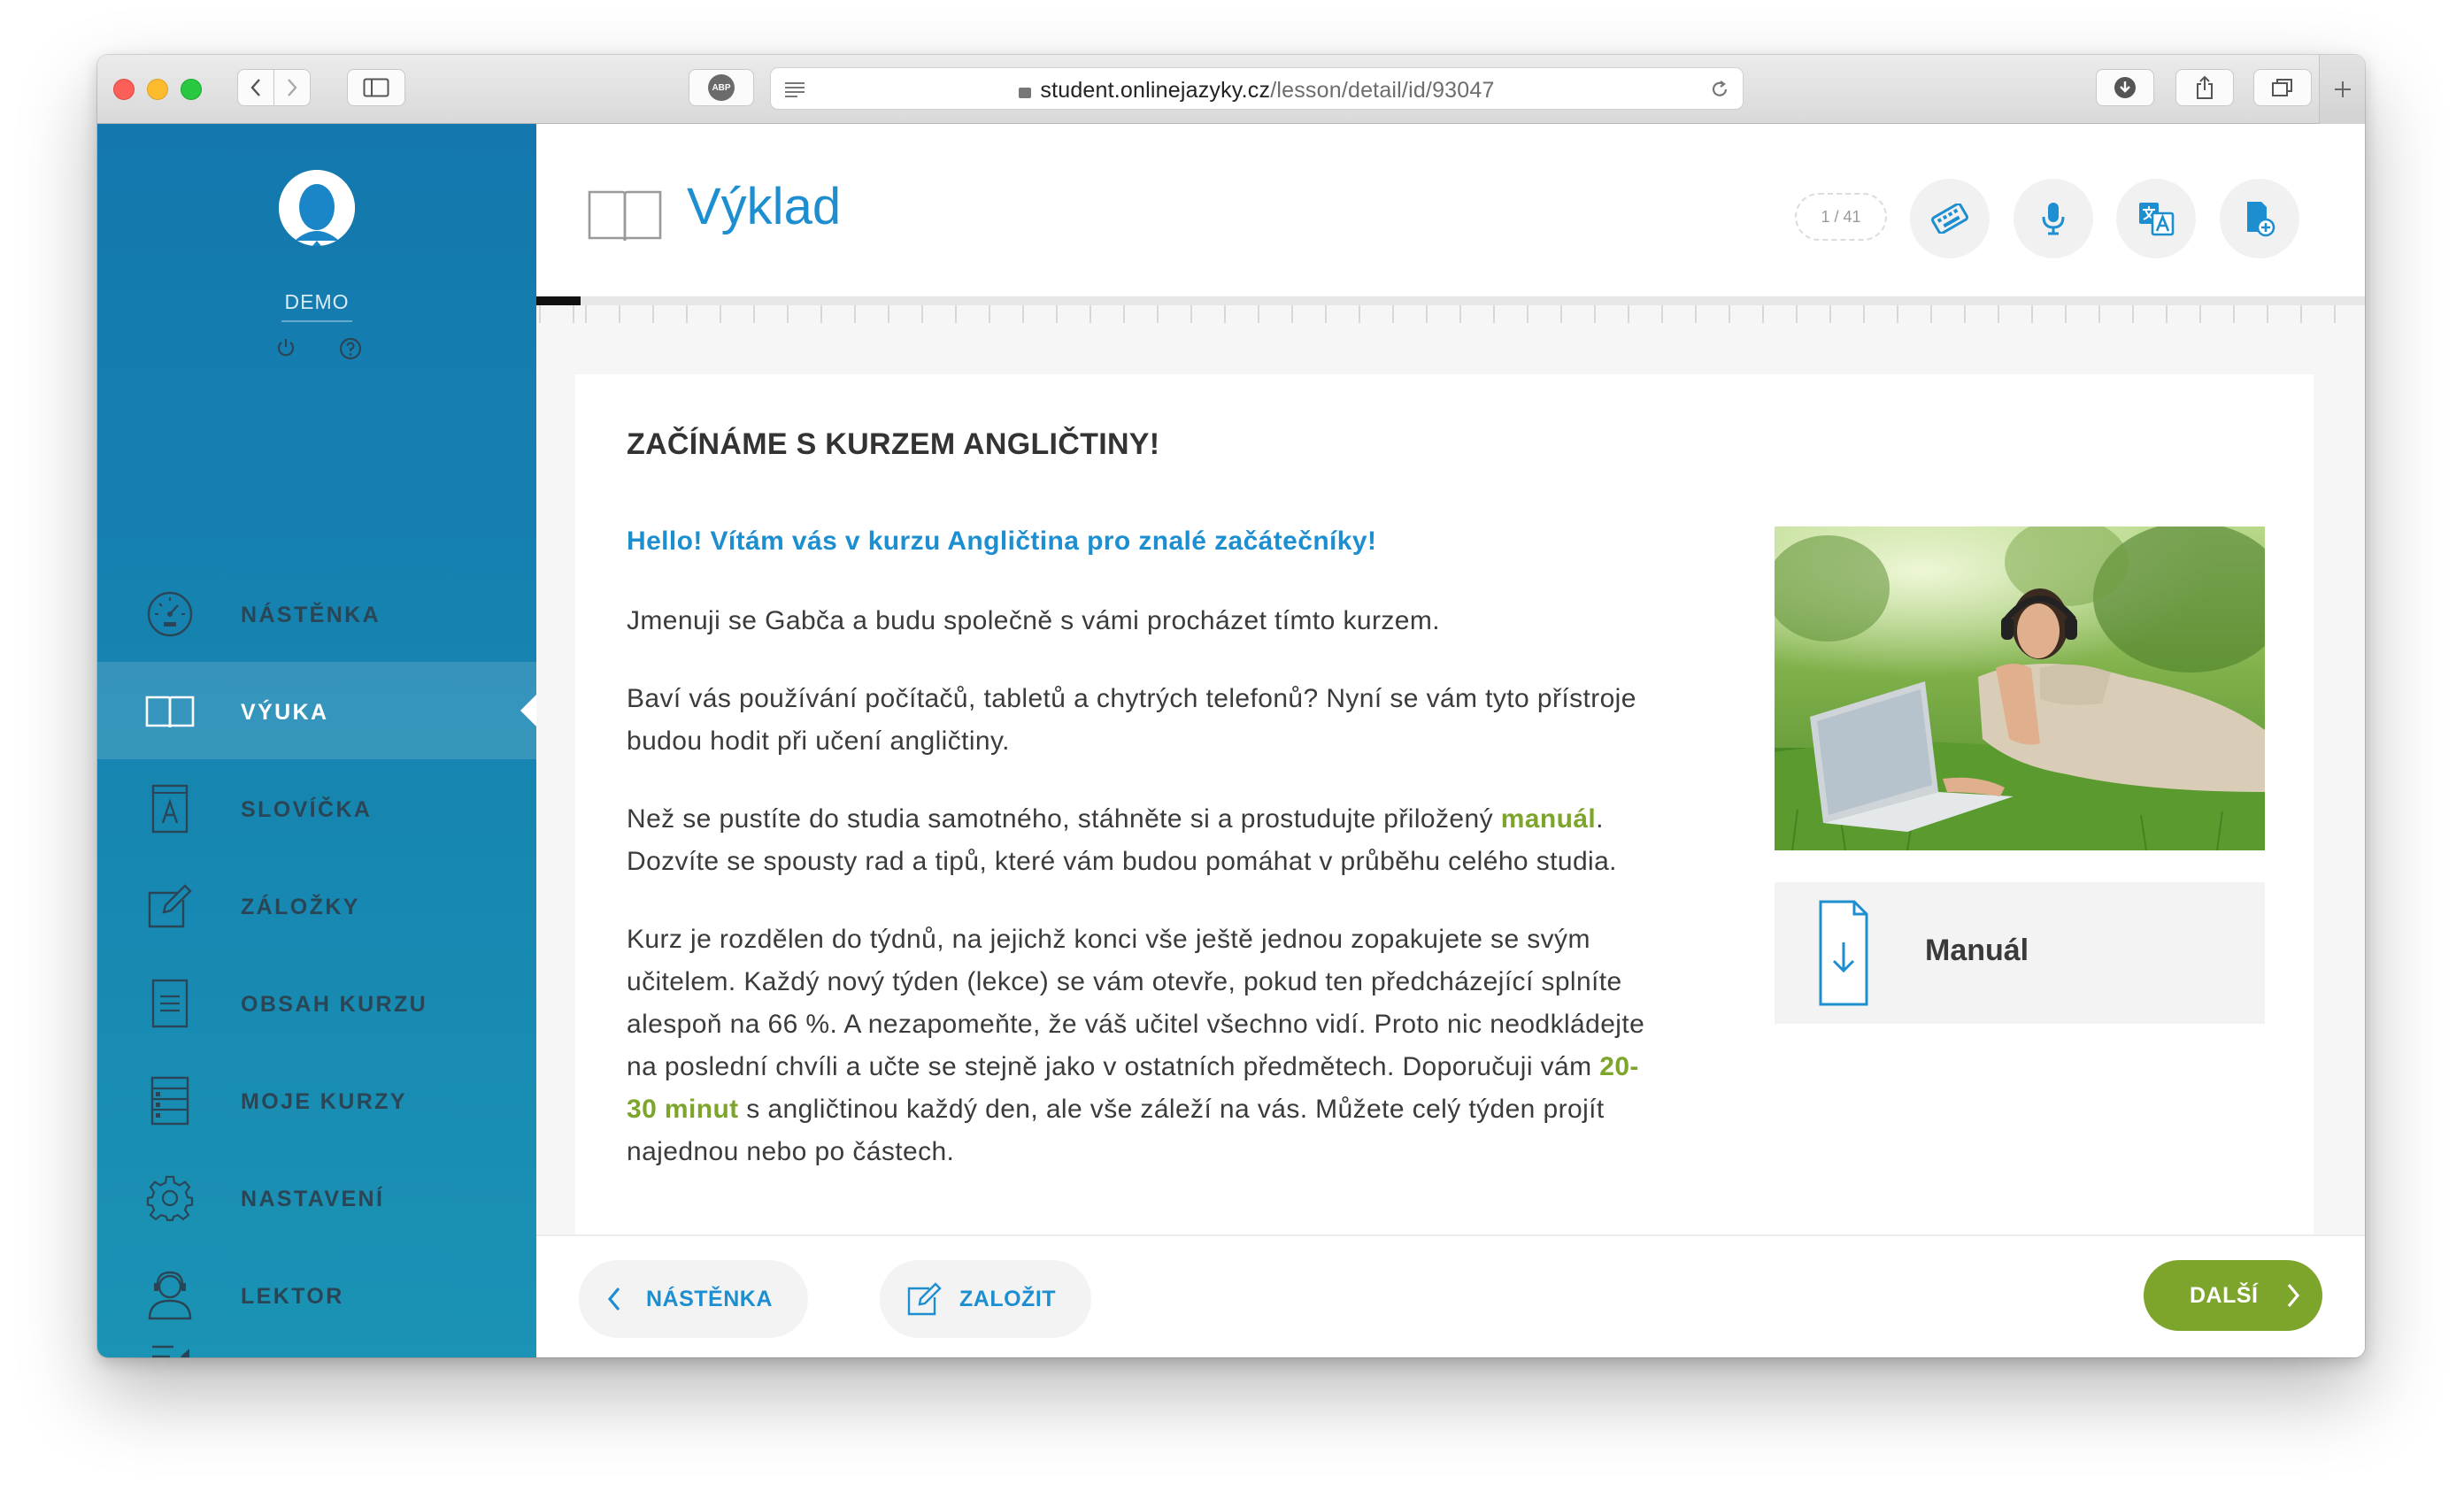 This screenshot has width=2464, height=1499. I want to click on sidebar-icon, so click(376, 87).